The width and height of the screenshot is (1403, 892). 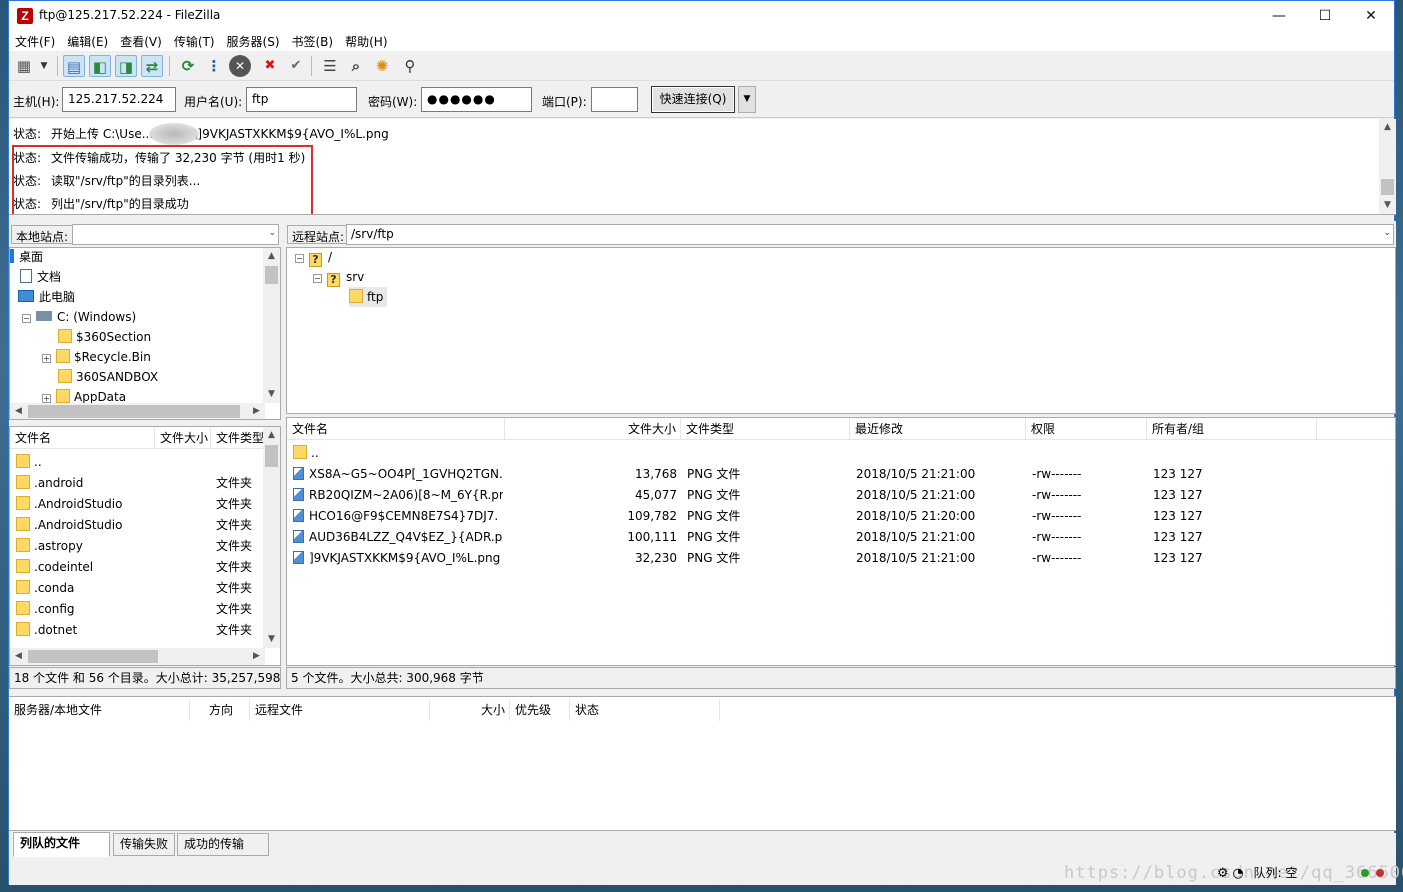 What do you see at coordinates (366, 41) in the screenshot?
I see `menu-help: 帮助(H)` at bounding box center [366, 41].